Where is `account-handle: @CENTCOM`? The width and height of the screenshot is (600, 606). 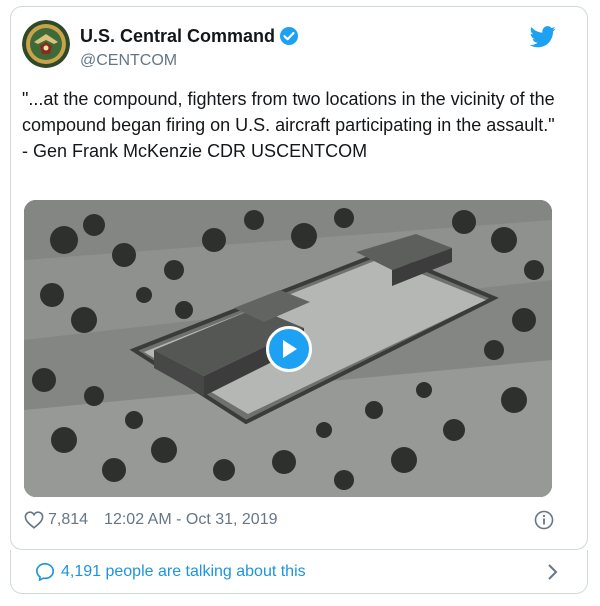 account-handle: @CENTCOM is located at coordinates (128, 61).